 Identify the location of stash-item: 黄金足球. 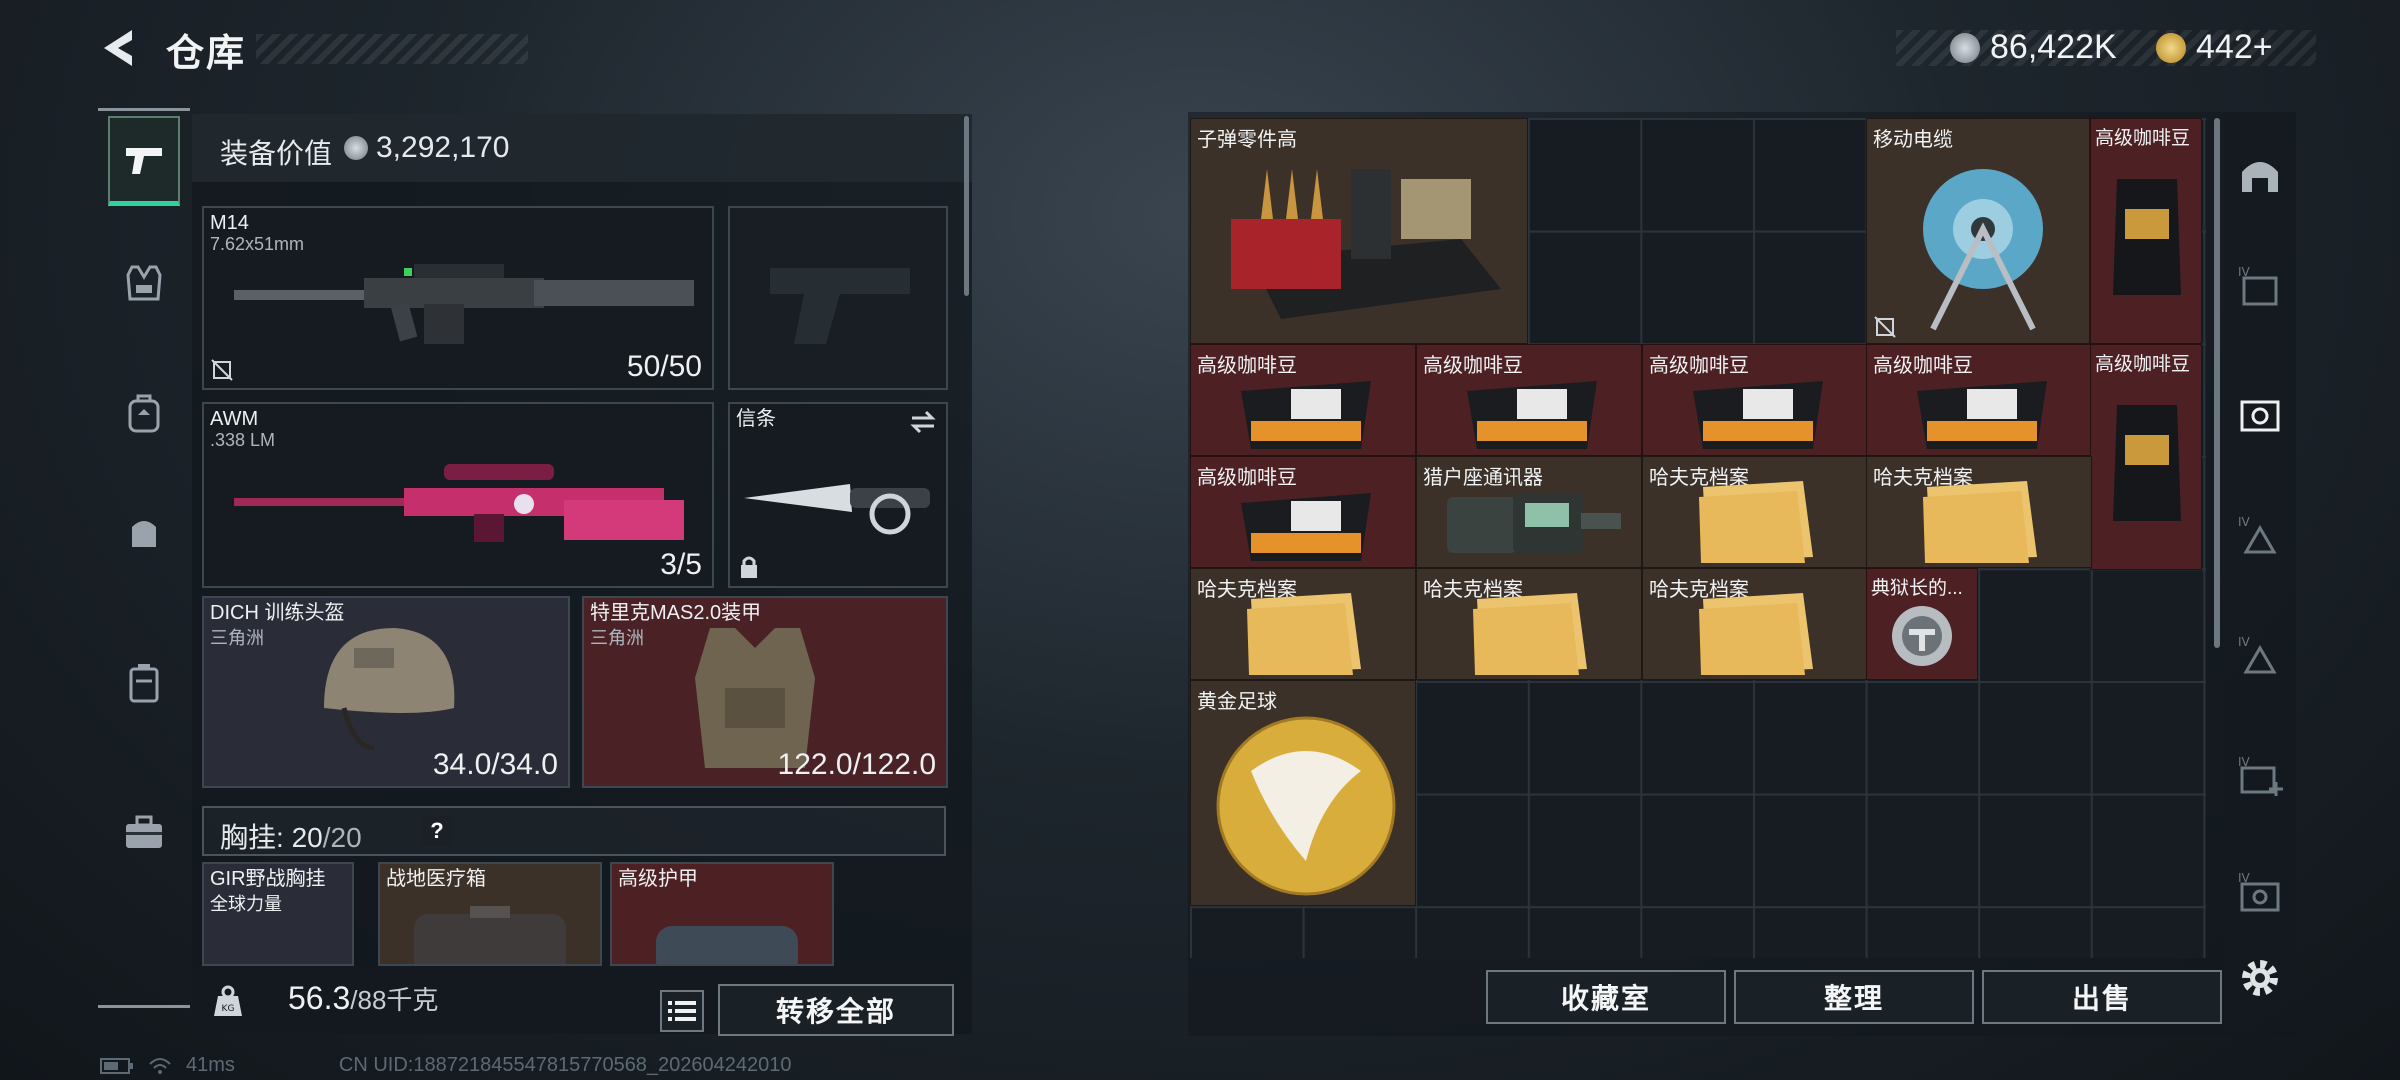
(1303, 793).